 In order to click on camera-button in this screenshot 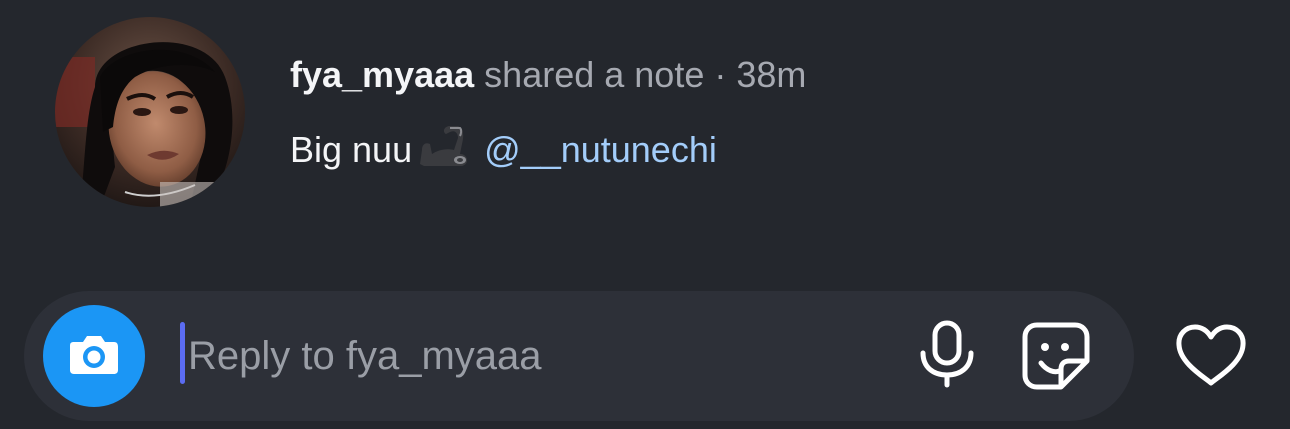, I will do `click(94, 356)`.